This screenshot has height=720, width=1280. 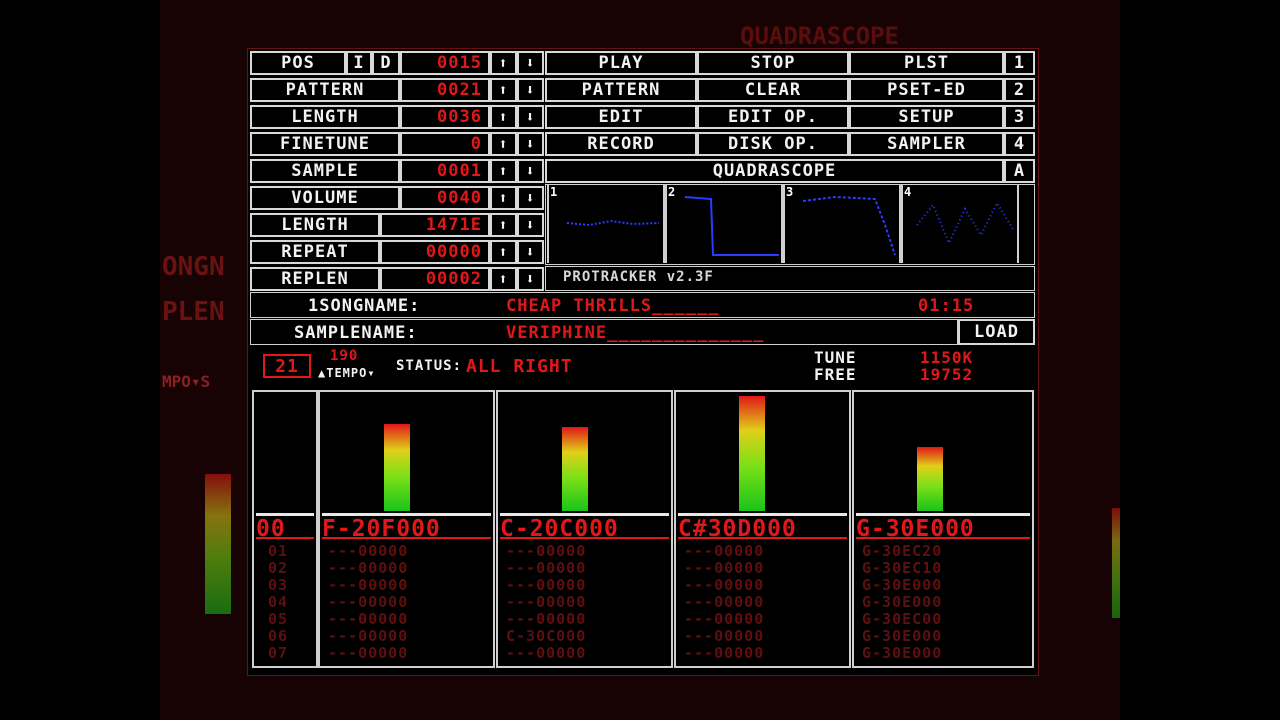 I want to click on scope-channel-4: 4, so click(x=960, y=224).